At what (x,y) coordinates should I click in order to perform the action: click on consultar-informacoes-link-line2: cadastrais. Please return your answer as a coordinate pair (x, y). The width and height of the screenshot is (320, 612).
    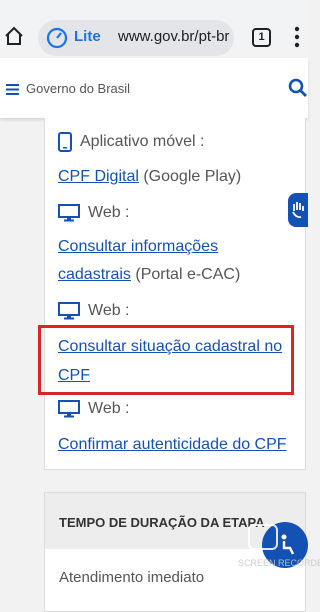
    Looking at the image, I should click on (94, 274).